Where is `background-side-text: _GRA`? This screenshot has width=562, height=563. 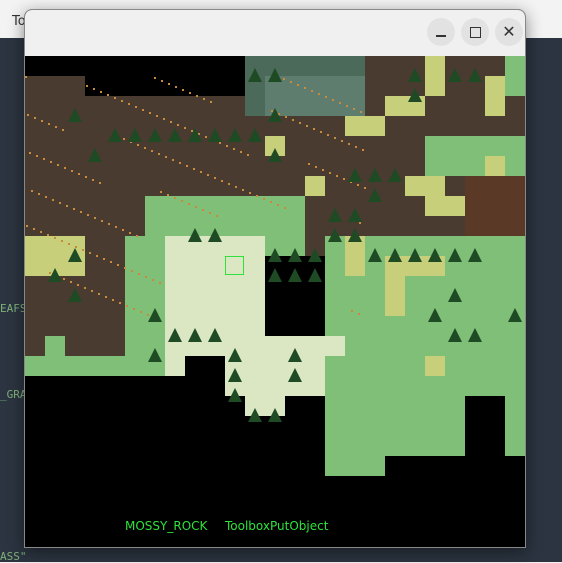
background-side-text: _GRA is located at coordinates (13, 394).